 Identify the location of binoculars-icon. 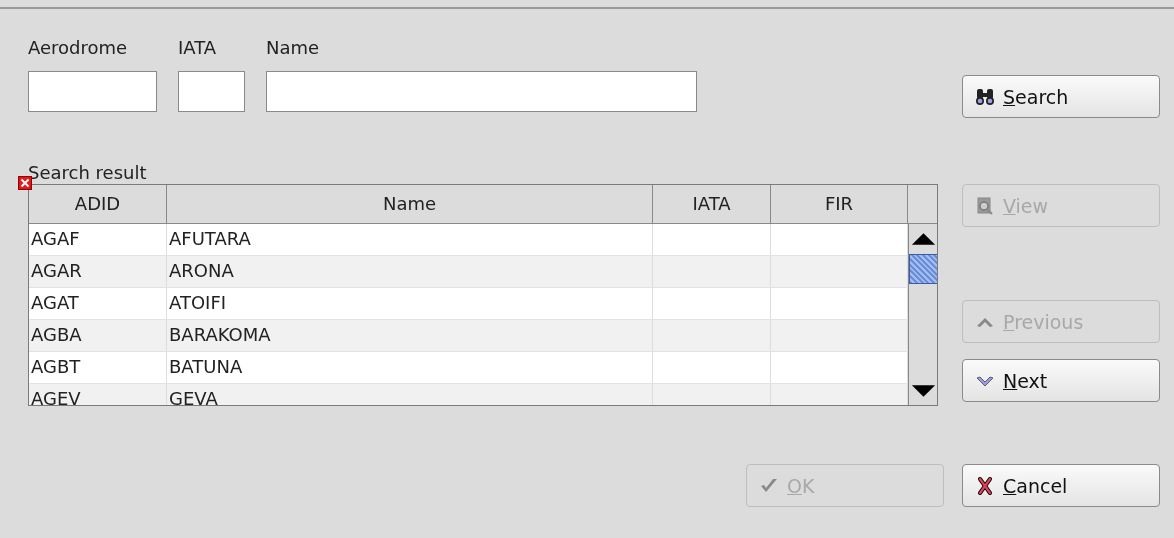
(985, 96).